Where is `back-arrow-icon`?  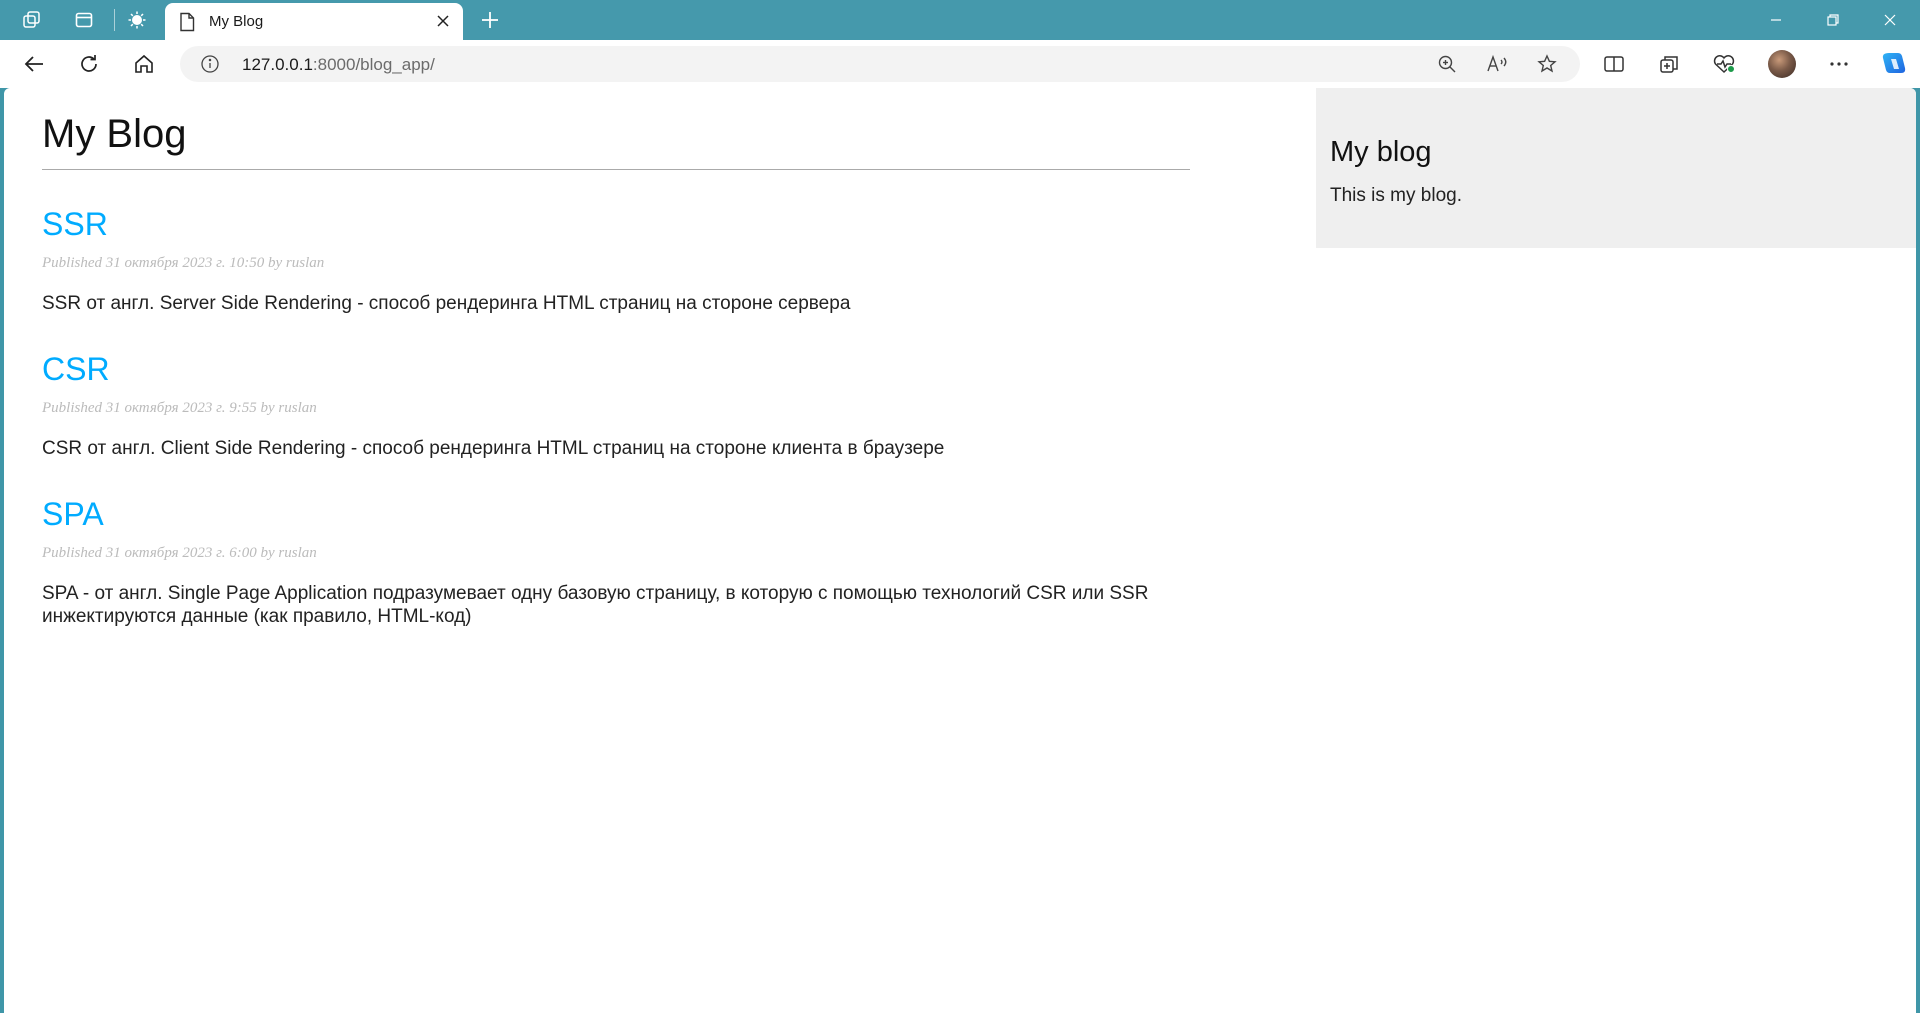 back-arrow-icon is located at coordinates (33, 64).